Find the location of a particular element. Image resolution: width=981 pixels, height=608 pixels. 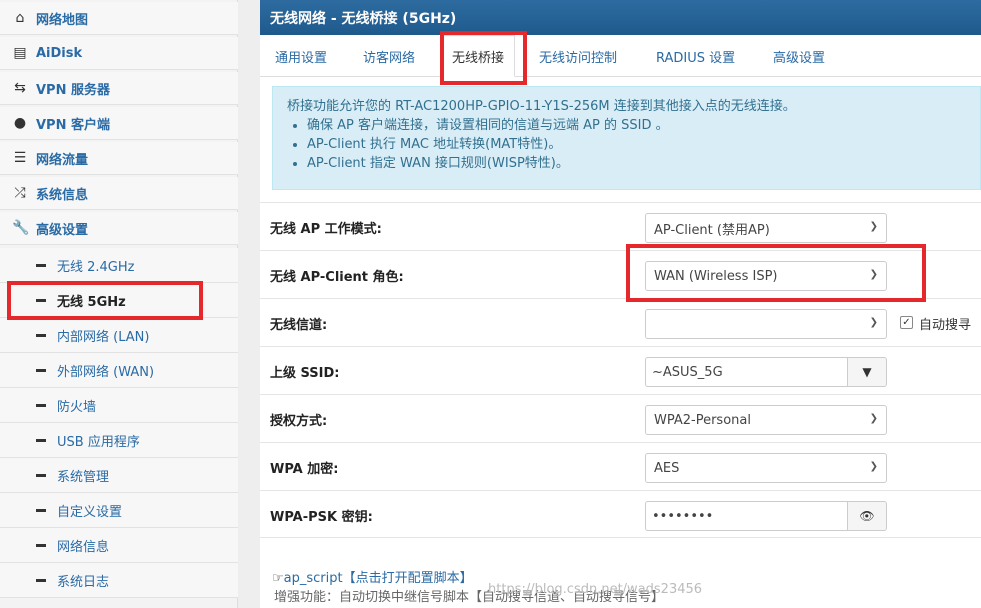

info-bullet: AP-Client 指定 WAN 接口规则(WISP特性)。 is located at coordinates (636, 163).